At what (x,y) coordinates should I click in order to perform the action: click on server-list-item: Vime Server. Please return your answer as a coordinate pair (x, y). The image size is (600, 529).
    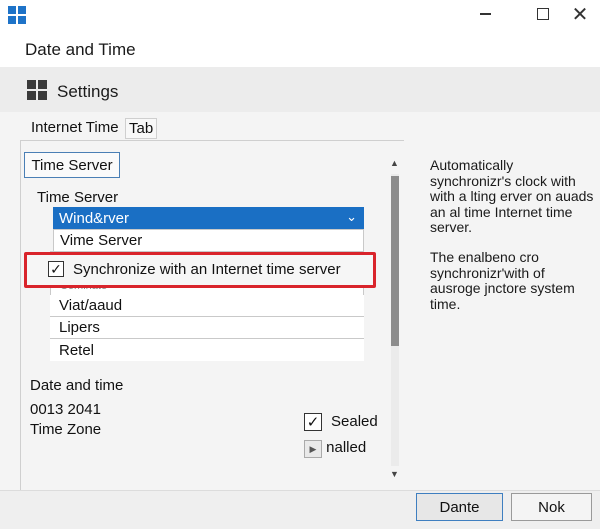
    Looking at the image, I should click on (208, 240).